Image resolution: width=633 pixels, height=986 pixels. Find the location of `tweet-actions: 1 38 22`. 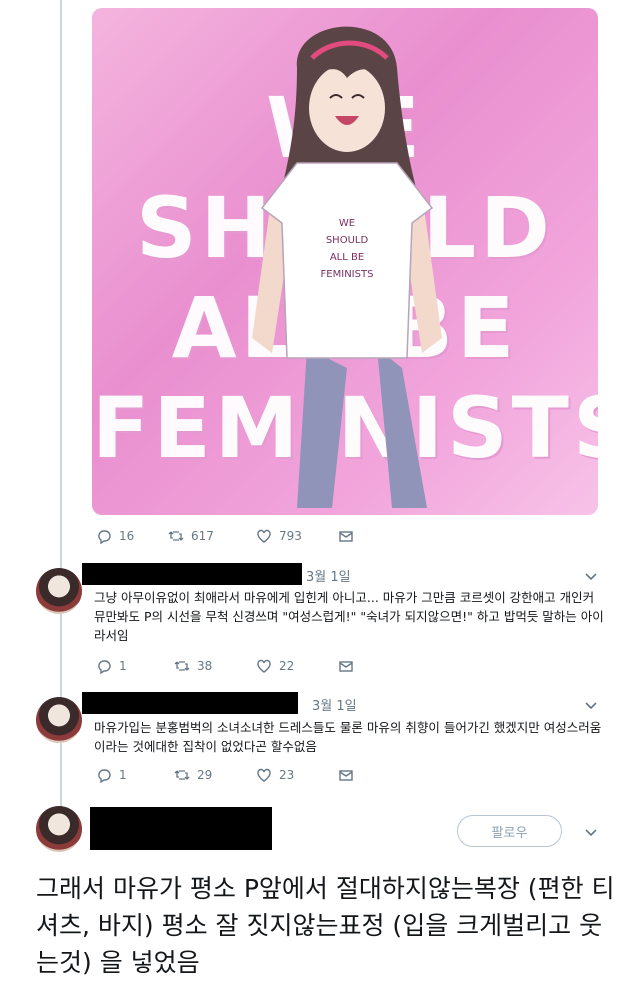

tweet-actions: 1 38 22 is located at coordinates (225, 666).